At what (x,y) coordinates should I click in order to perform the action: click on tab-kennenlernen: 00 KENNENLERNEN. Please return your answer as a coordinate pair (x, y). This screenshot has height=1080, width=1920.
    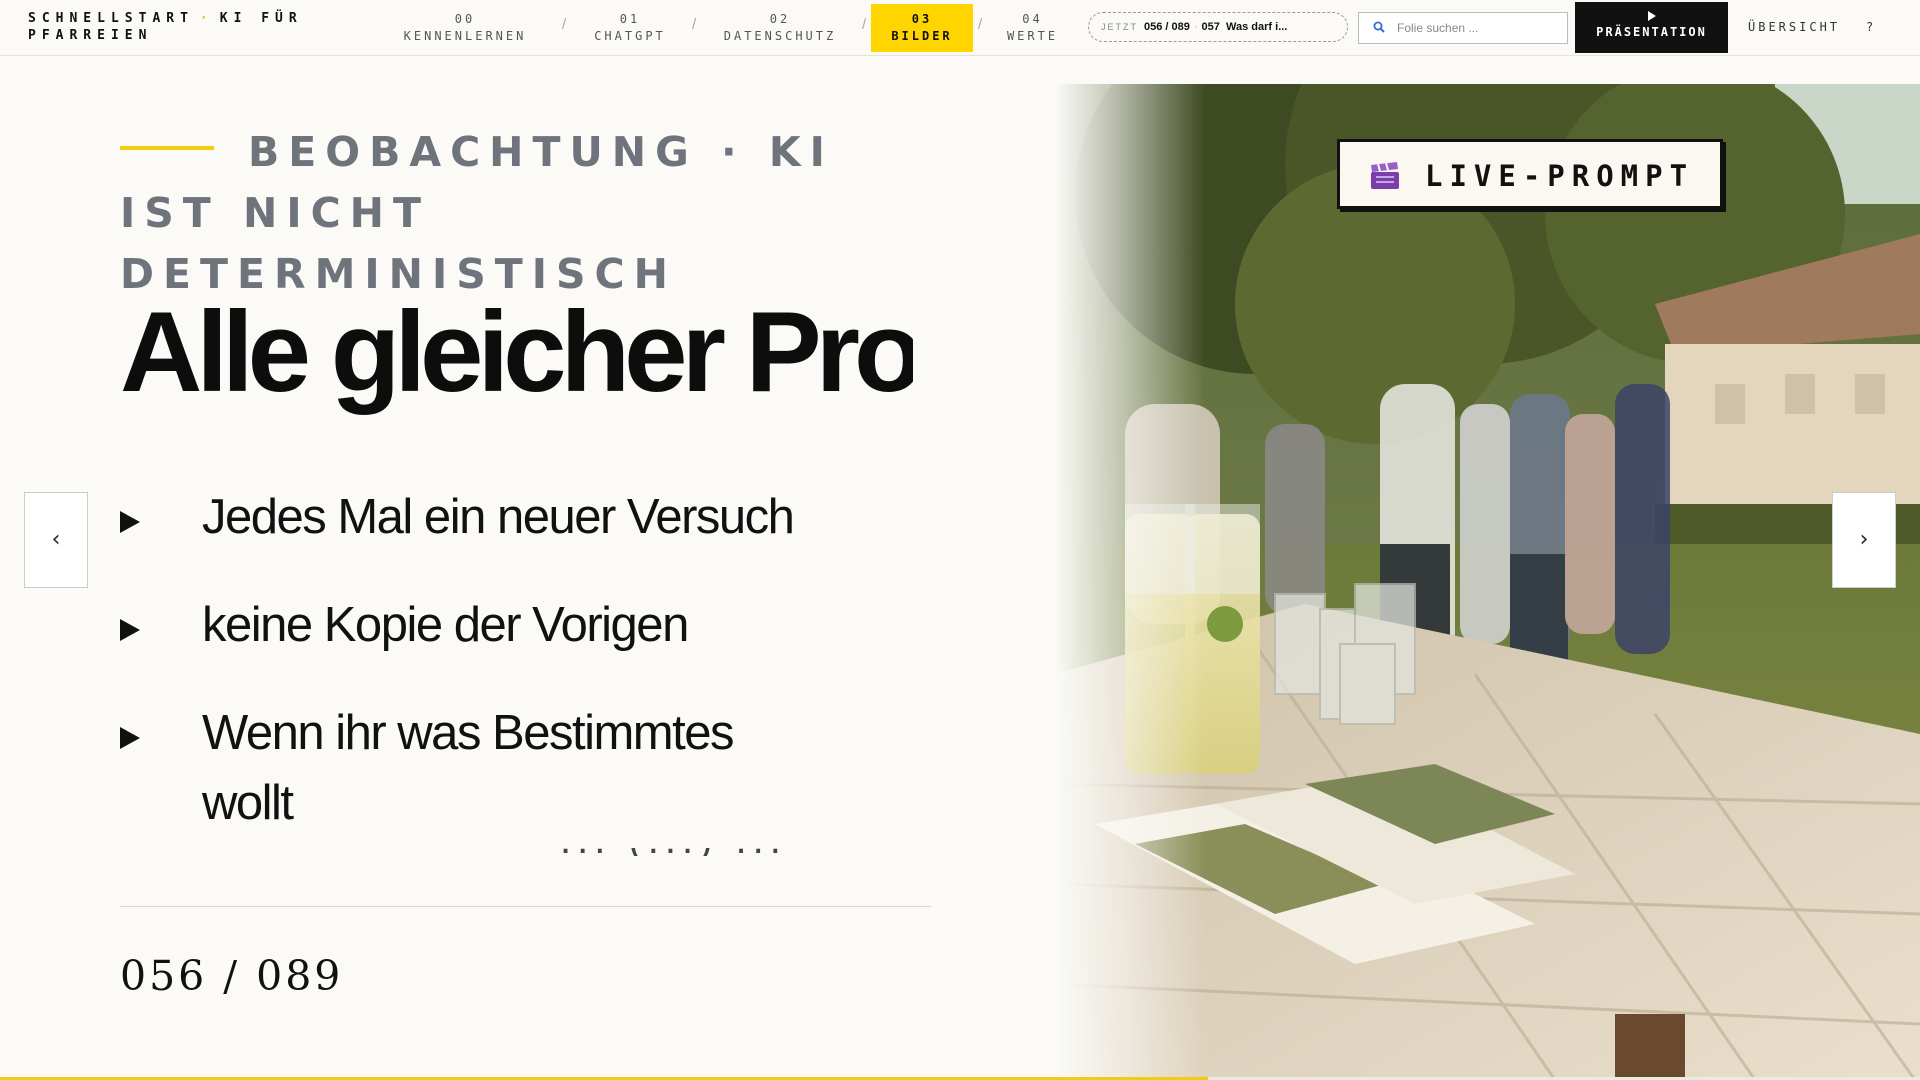
    Looking at the image, I should click on (465, 28).